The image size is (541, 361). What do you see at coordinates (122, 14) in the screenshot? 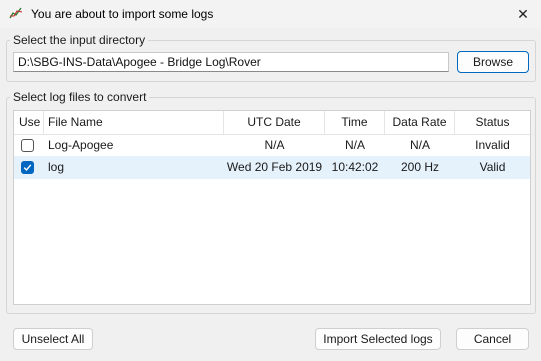
I see `window-title: You are about to import some logs` at bounding box center [122, 14].